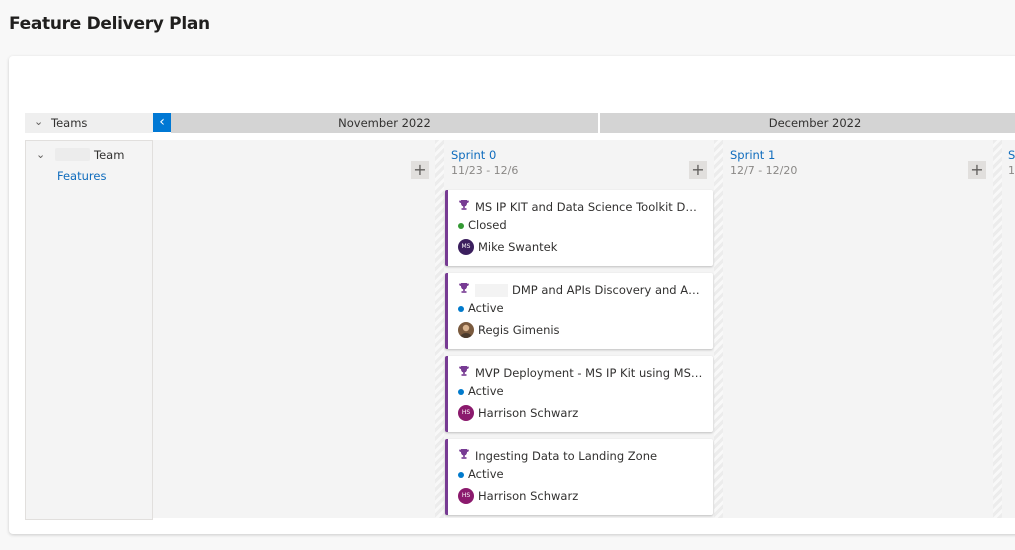  I want to click on card-state: Closed, so click(487, 225).